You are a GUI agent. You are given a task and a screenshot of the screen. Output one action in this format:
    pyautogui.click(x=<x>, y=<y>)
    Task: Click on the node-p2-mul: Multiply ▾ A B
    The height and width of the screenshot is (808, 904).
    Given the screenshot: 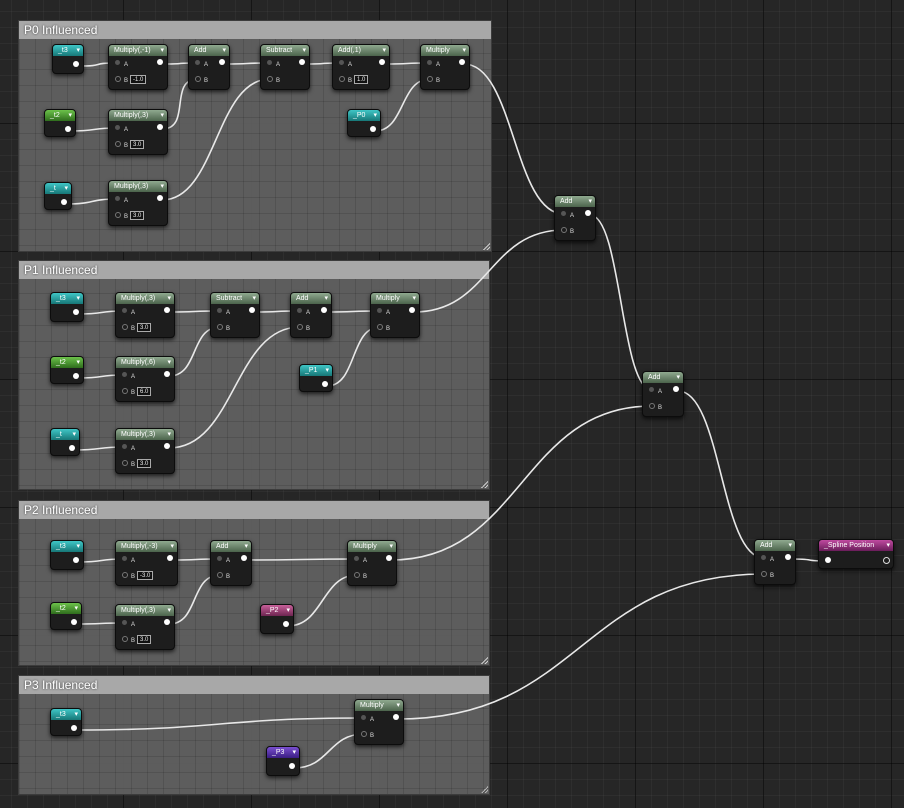 What is the action you would take?
    pyautogui.click(x=372, y=563)
    